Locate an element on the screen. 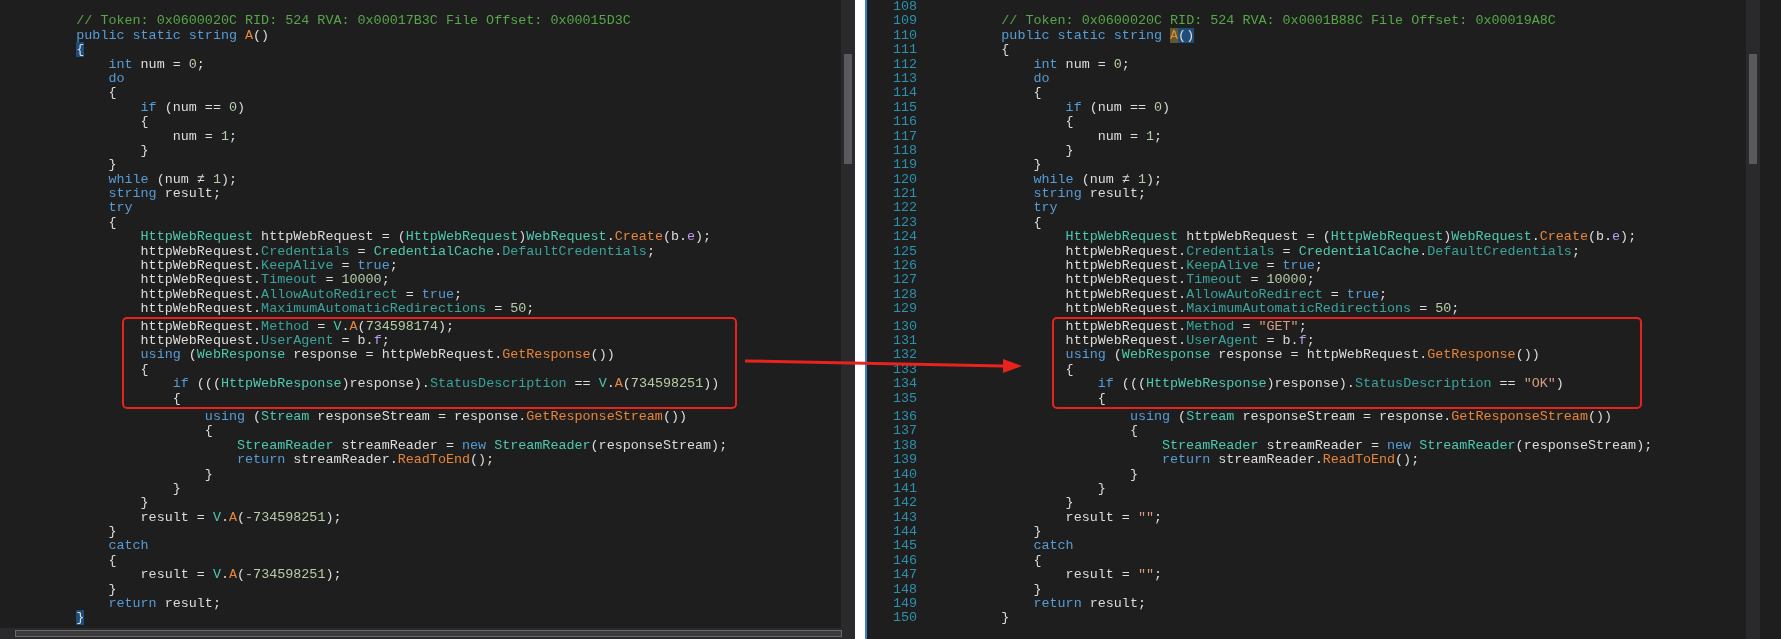  line-number: 135 is located at coordinates (905, 398).